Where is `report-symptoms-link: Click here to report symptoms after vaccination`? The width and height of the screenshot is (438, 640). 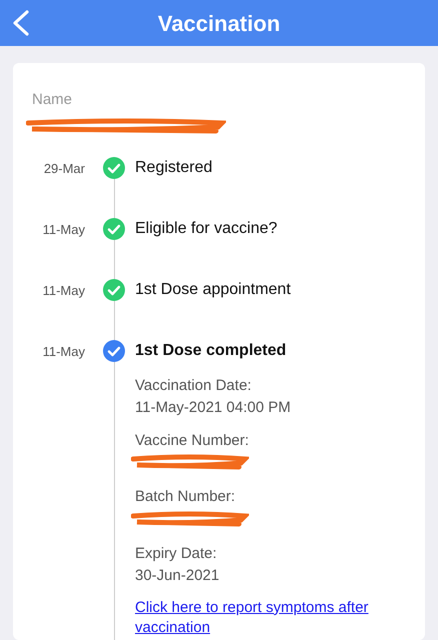
report-symptoms-link: Click here to report symptoms after vaccination is located at coordinates (272, 618).